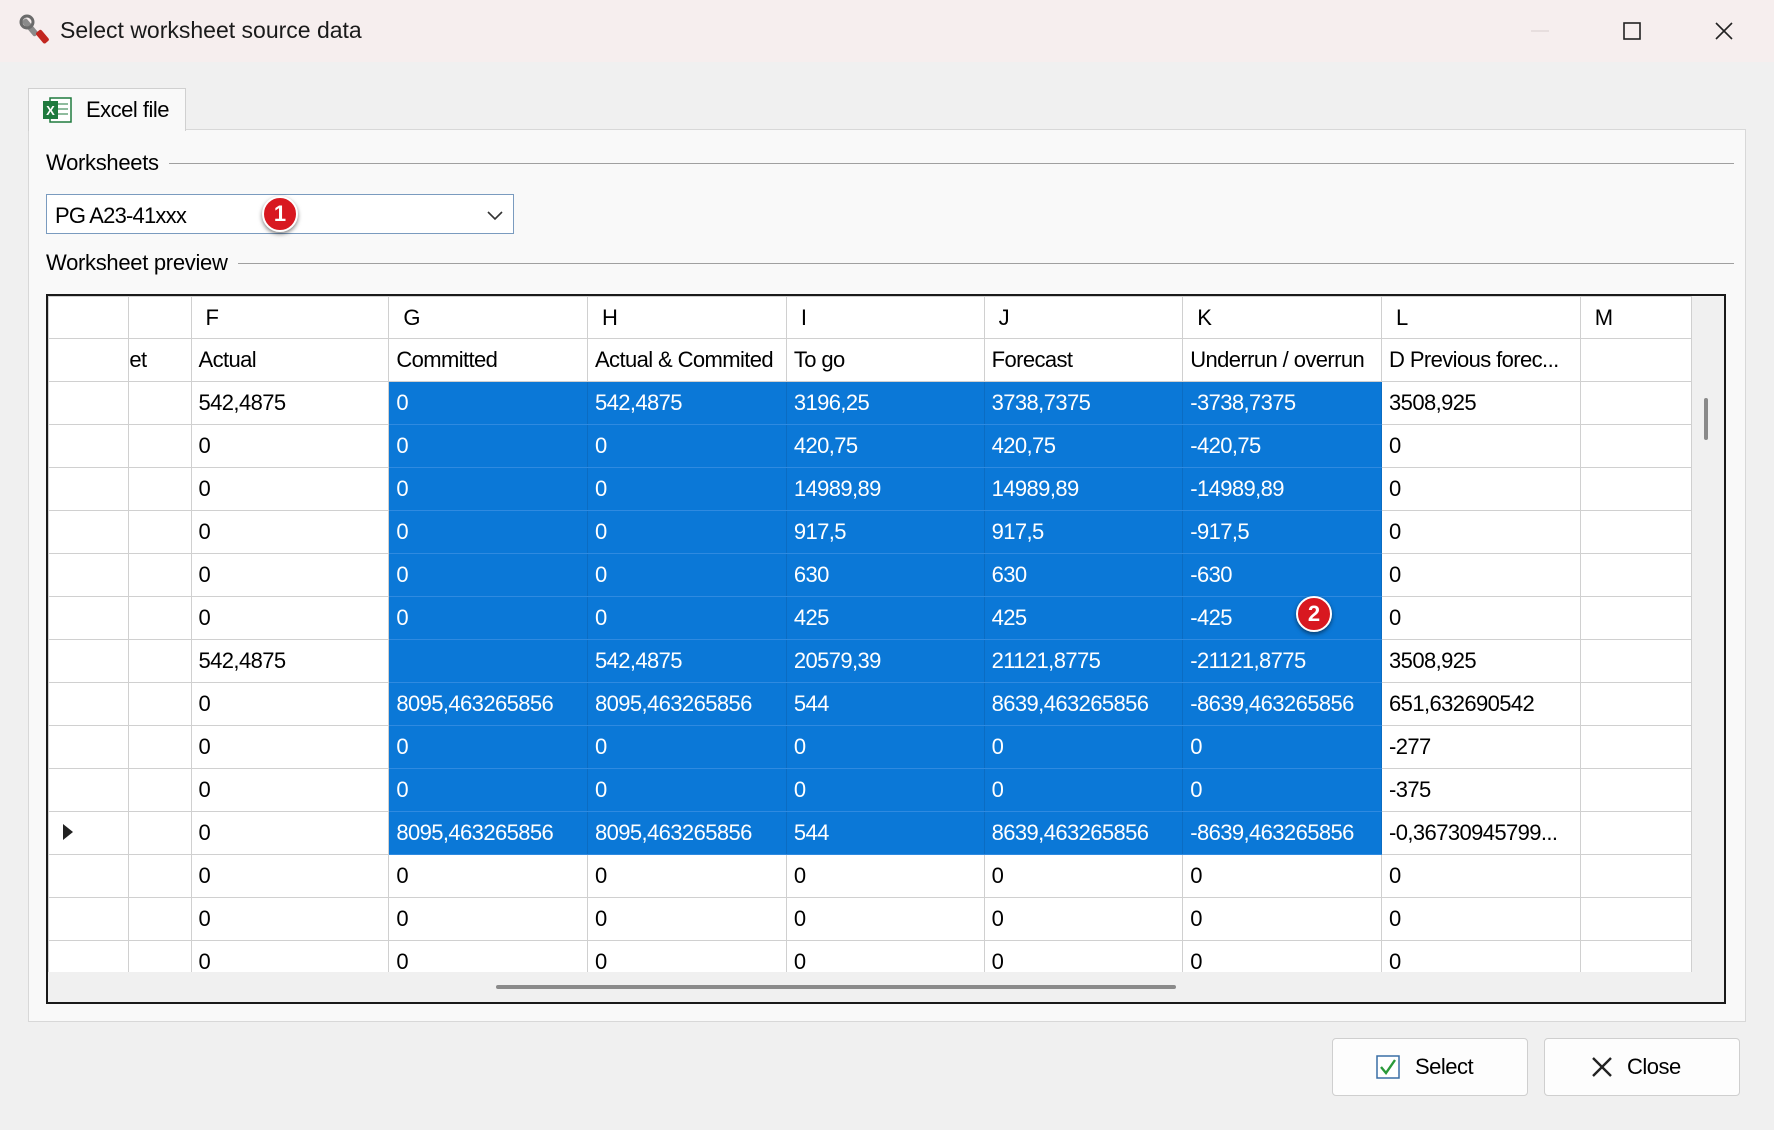 The image size is (1774, 1130). Describe the element at coordinates (1282, 403) in the screenshot. I see `grid-cell: -3738,7375` at that location.